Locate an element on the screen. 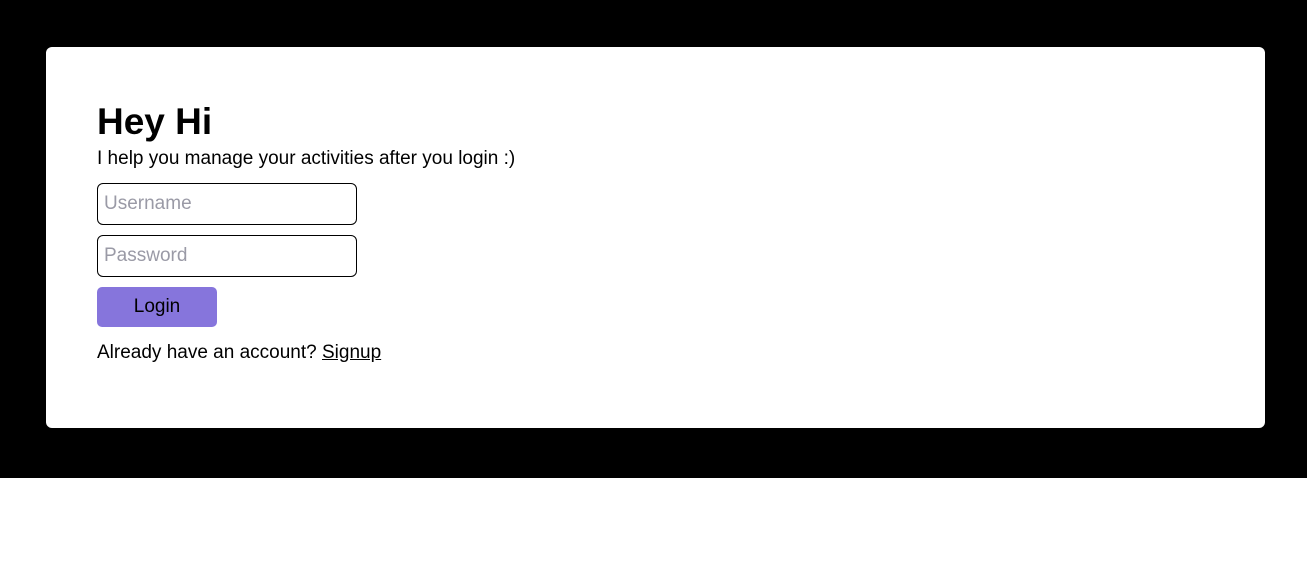 The width and height of the screenshot is (1307, 567). signup-link: Signup is located at coordinates (351, 352).